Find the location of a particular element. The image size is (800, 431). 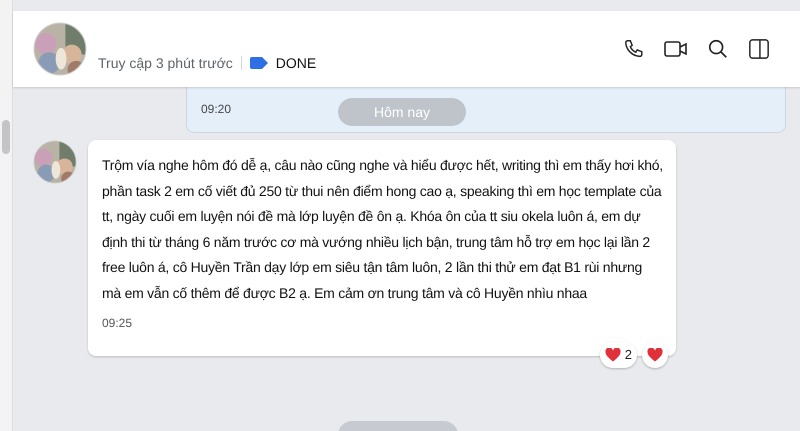

scrollbar-thumb is located at coordinates (6, 137).